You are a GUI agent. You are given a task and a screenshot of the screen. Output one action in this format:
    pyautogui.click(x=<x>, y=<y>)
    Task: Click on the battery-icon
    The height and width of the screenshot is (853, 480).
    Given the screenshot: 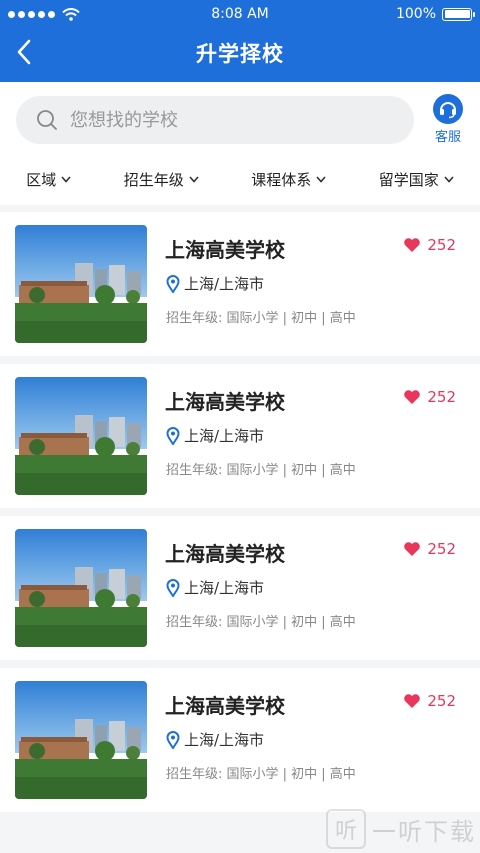 What is the action you would take?
    pyautogui.click(x=458, y=14)
    